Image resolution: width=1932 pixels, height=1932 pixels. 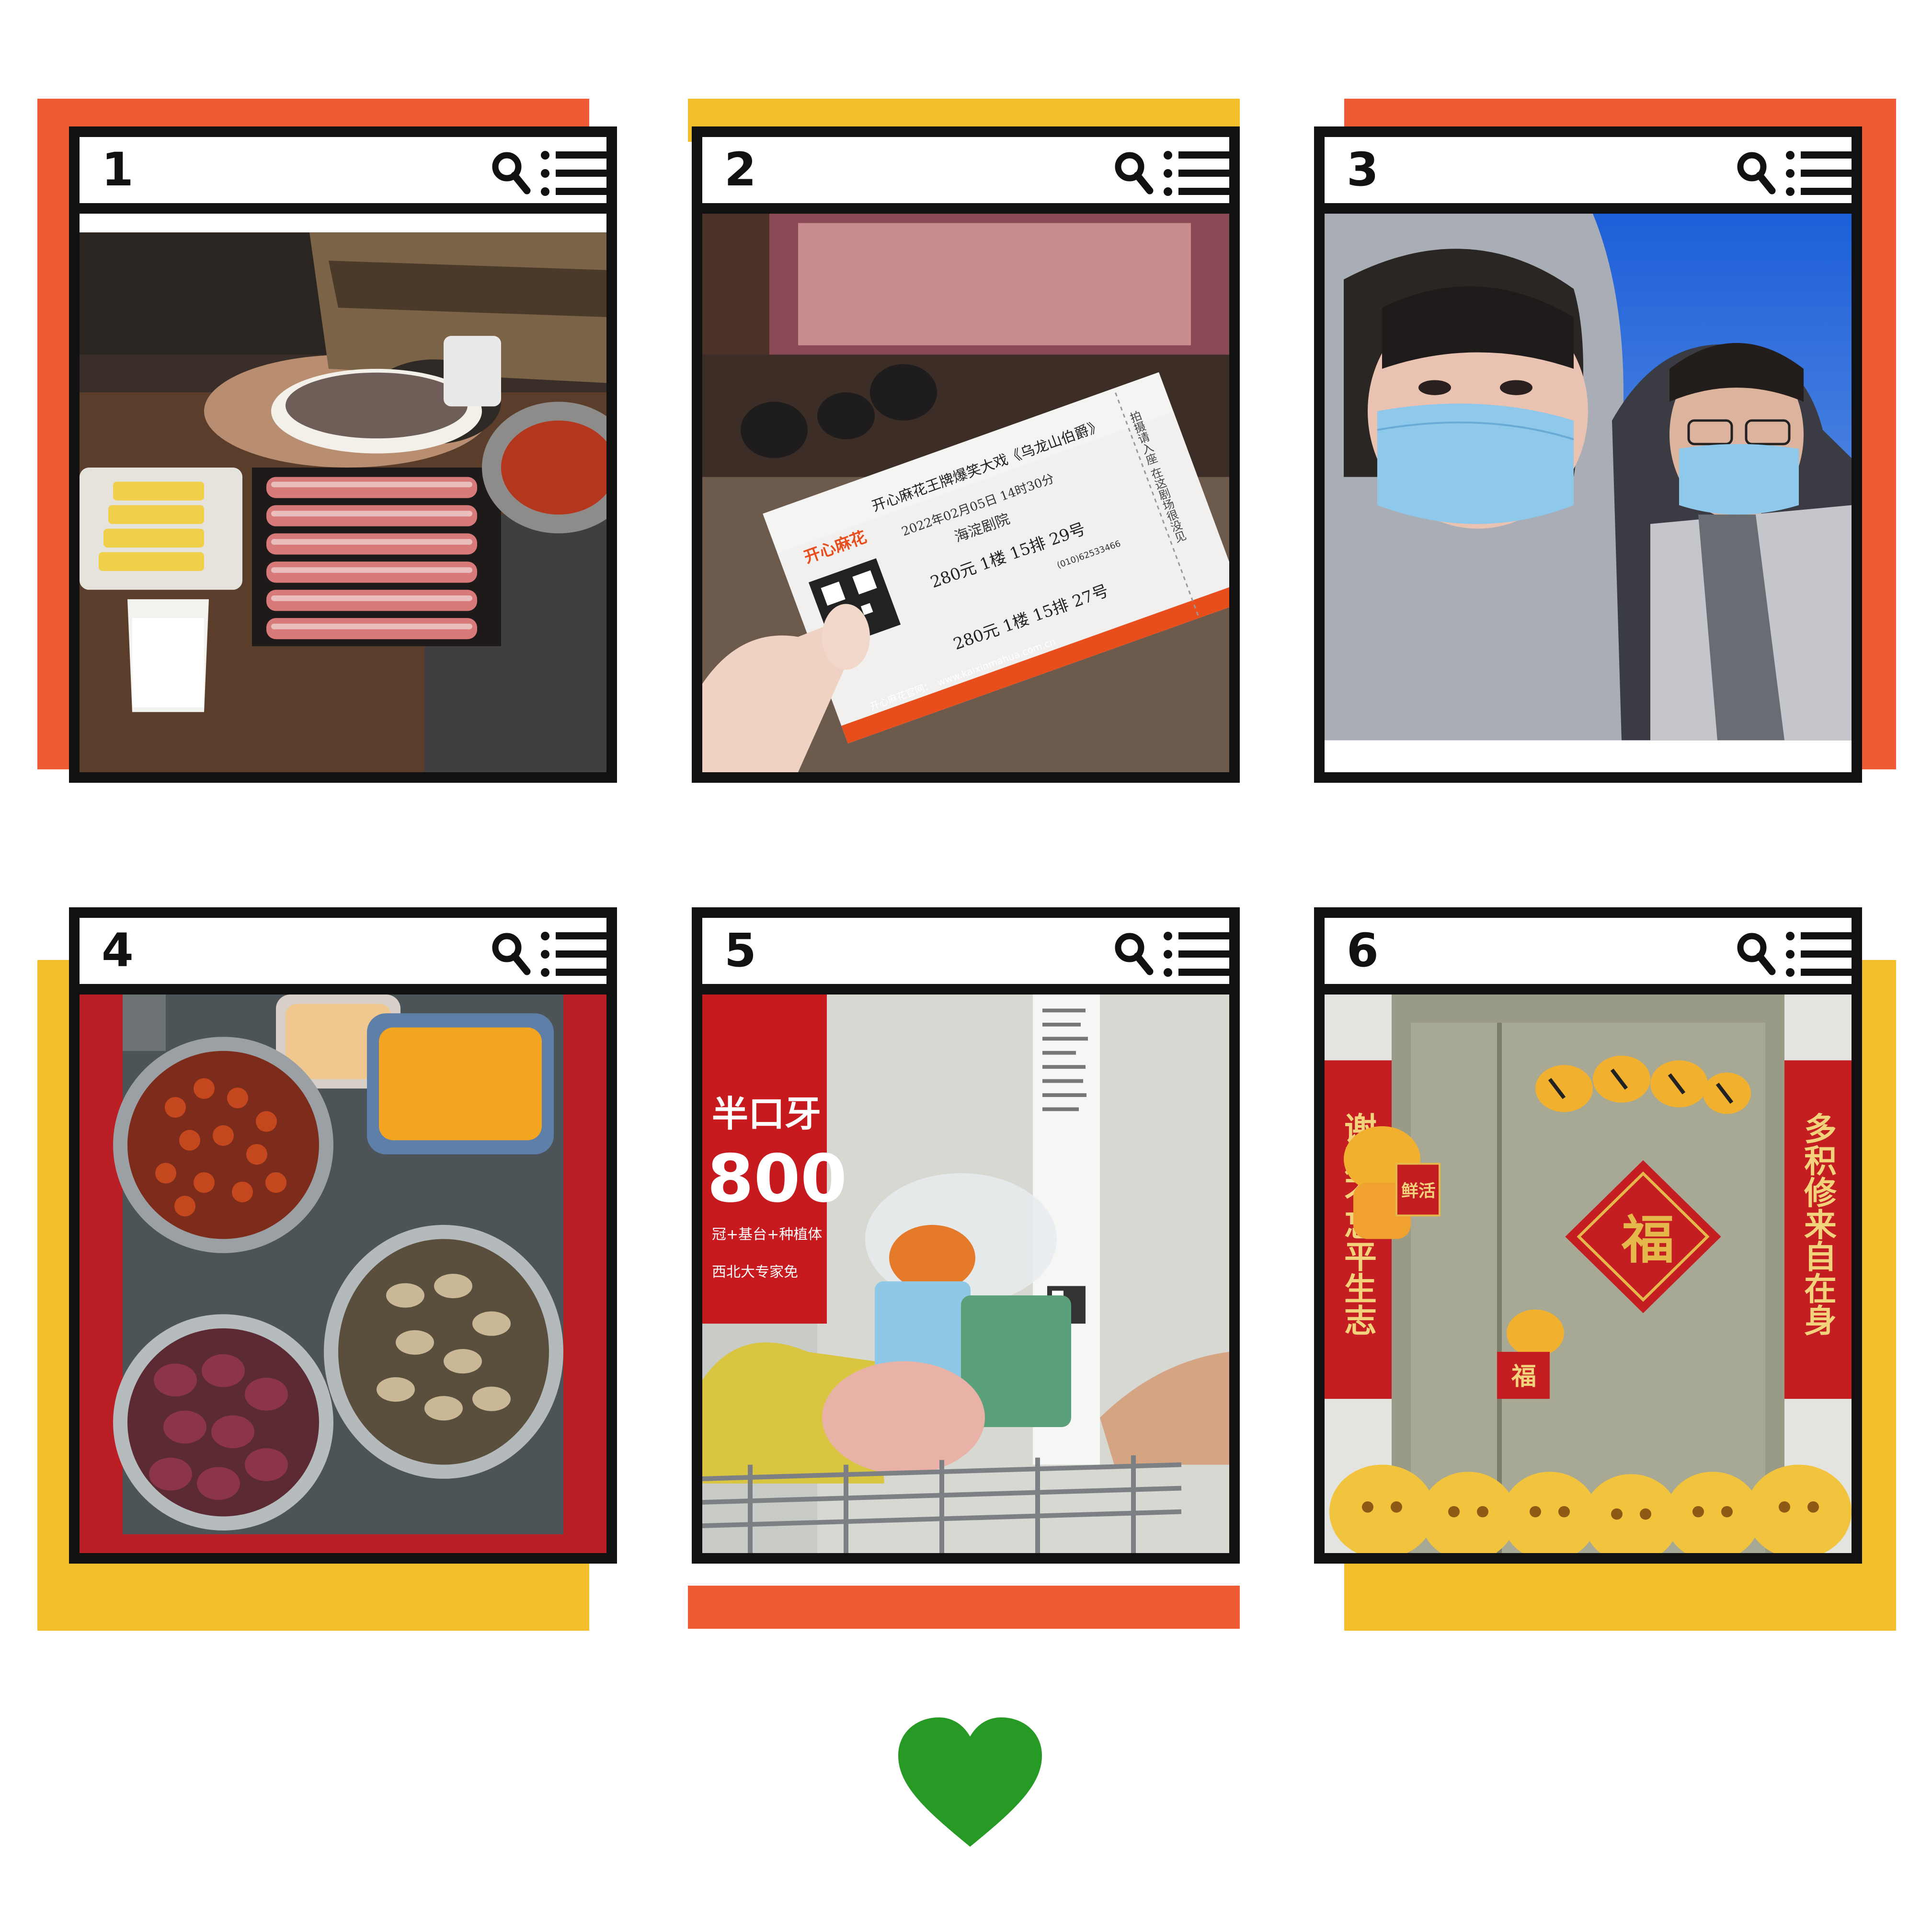 What do you see at coordinates (970, 1782) in the screenshot?
I see `heart-icon` at bounding box center [970, 1782].